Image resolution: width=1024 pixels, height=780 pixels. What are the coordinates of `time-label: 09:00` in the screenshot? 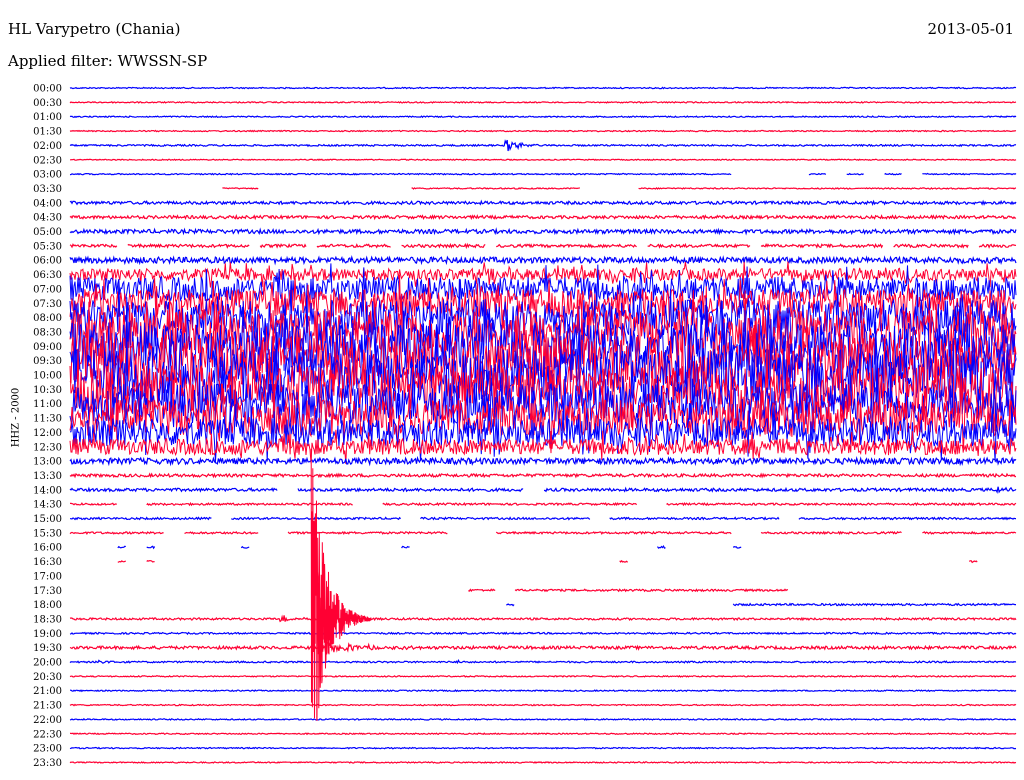 It's located at (47, 347).